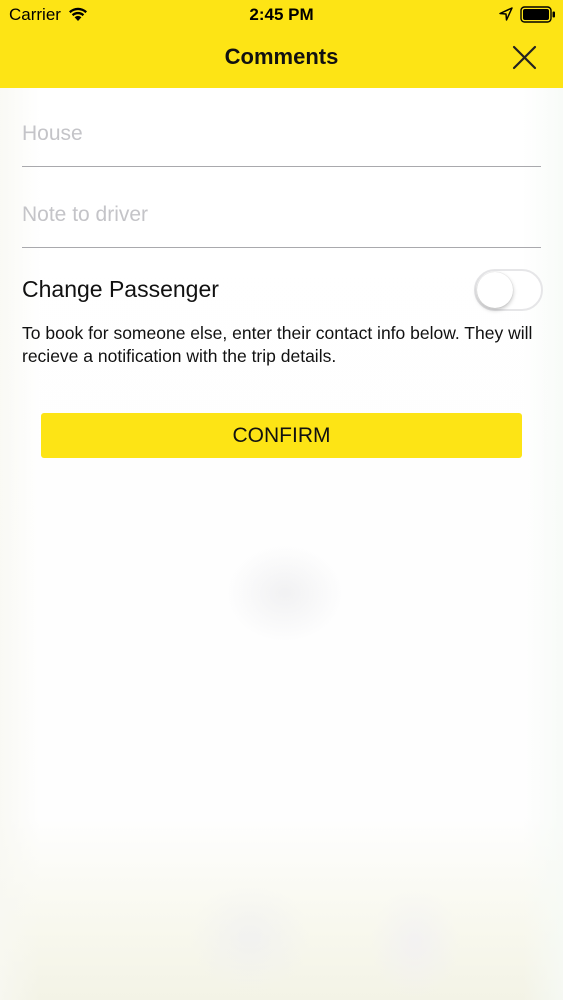 The width and height of the screenshot is (563, 1000). I want to click on location-arrow-icon, so click(506, 14).